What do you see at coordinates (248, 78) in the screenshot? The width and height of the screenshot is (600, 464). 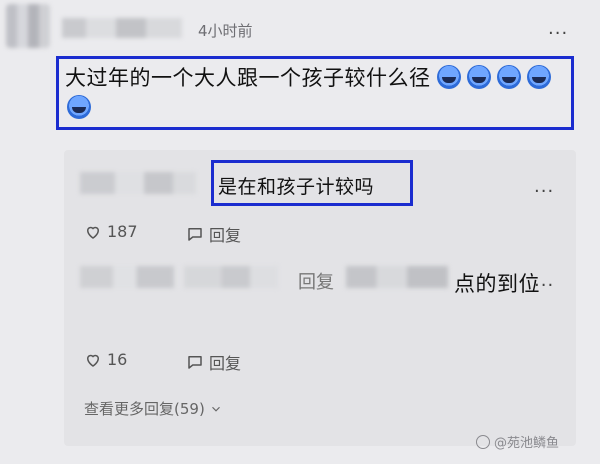 I see `main-comment-text: 大过年的一个大人跟一个孩子较什么径` at bounding box center [248, 78].